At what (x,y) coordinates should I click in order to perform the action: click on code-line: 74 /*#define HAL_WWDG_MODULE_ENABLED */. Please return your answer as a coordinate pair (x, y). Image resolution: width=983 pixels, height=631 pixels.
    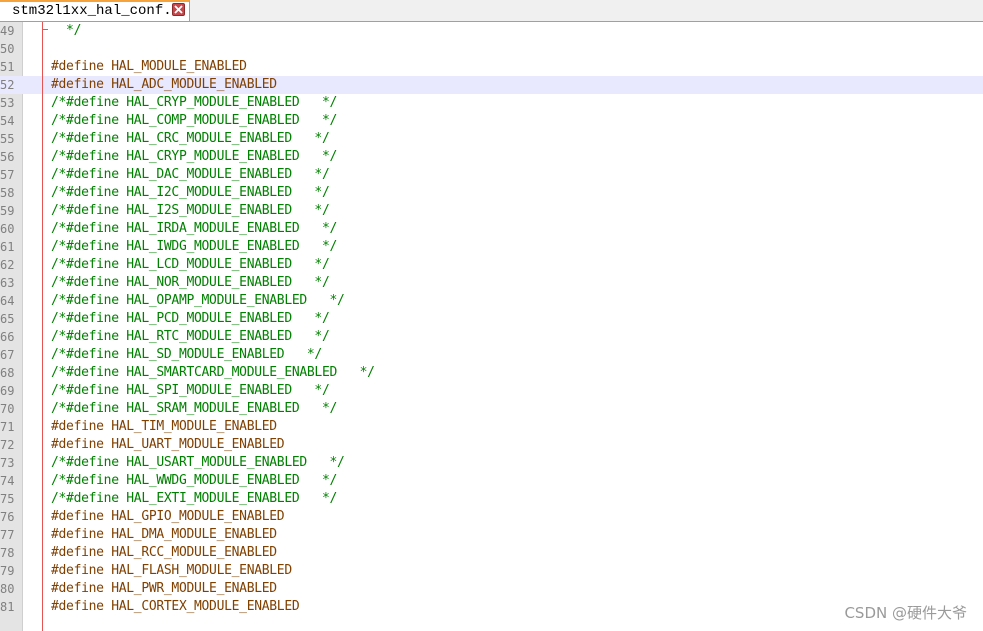
    Looking at the image, I should click on (491, 481).